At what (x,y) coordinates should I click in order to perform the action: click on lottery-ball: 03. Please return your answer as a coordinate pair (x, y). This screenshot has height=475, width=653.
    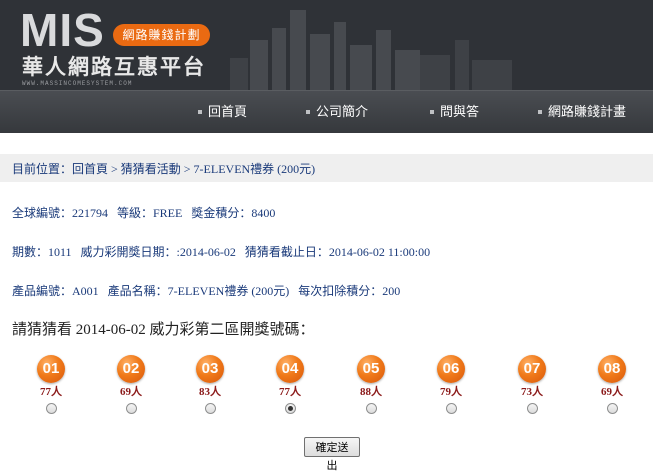
    Looking at the image, I should click on (210, 369).